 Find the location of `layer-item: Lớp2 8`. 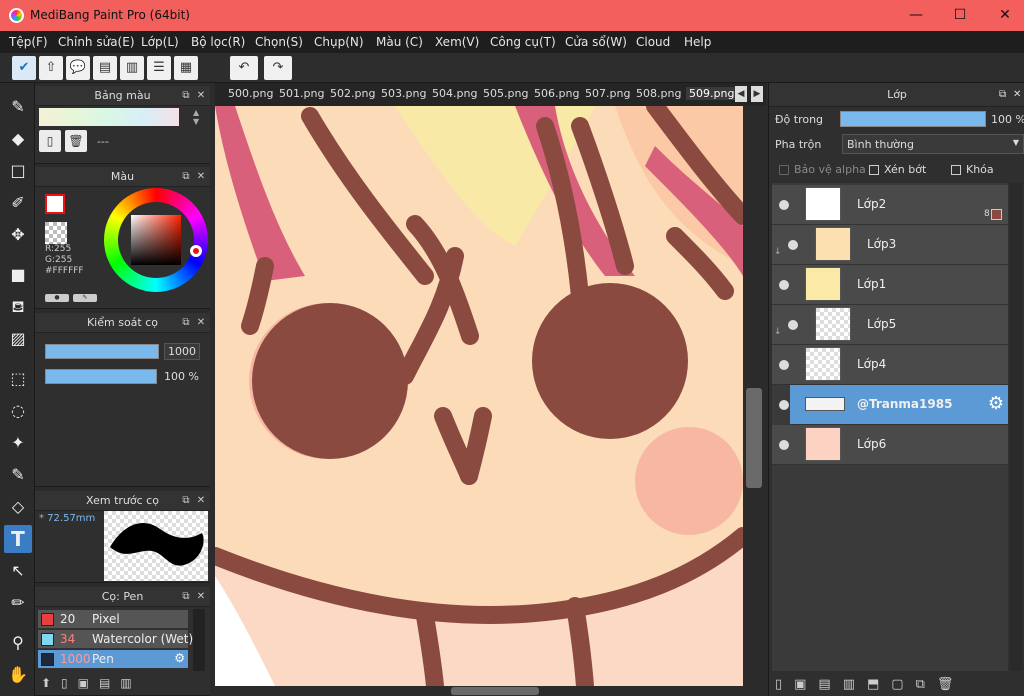

layer-item: Lớp2 8 is located at coordinates (890, 205).